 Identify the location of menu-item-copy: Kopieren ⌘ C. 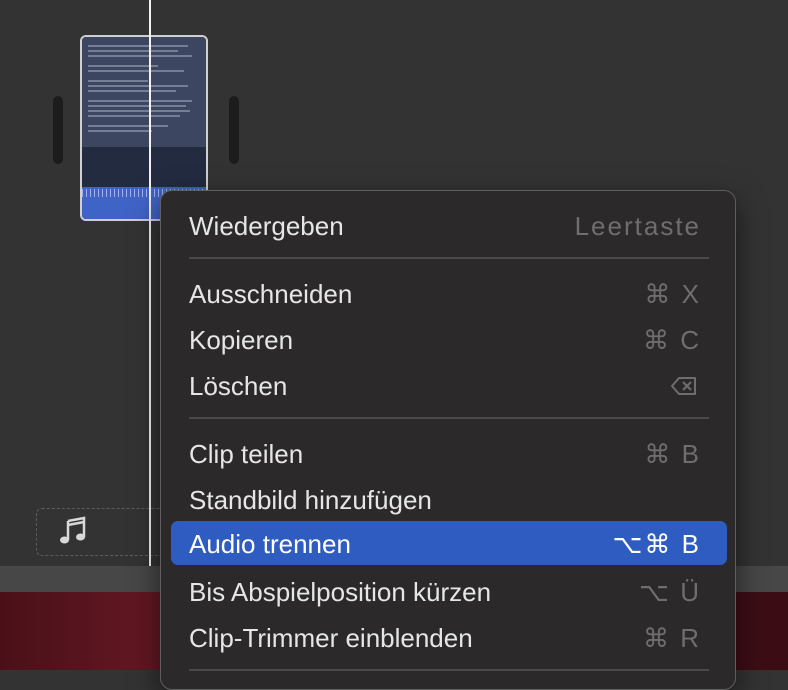
(449, 339).